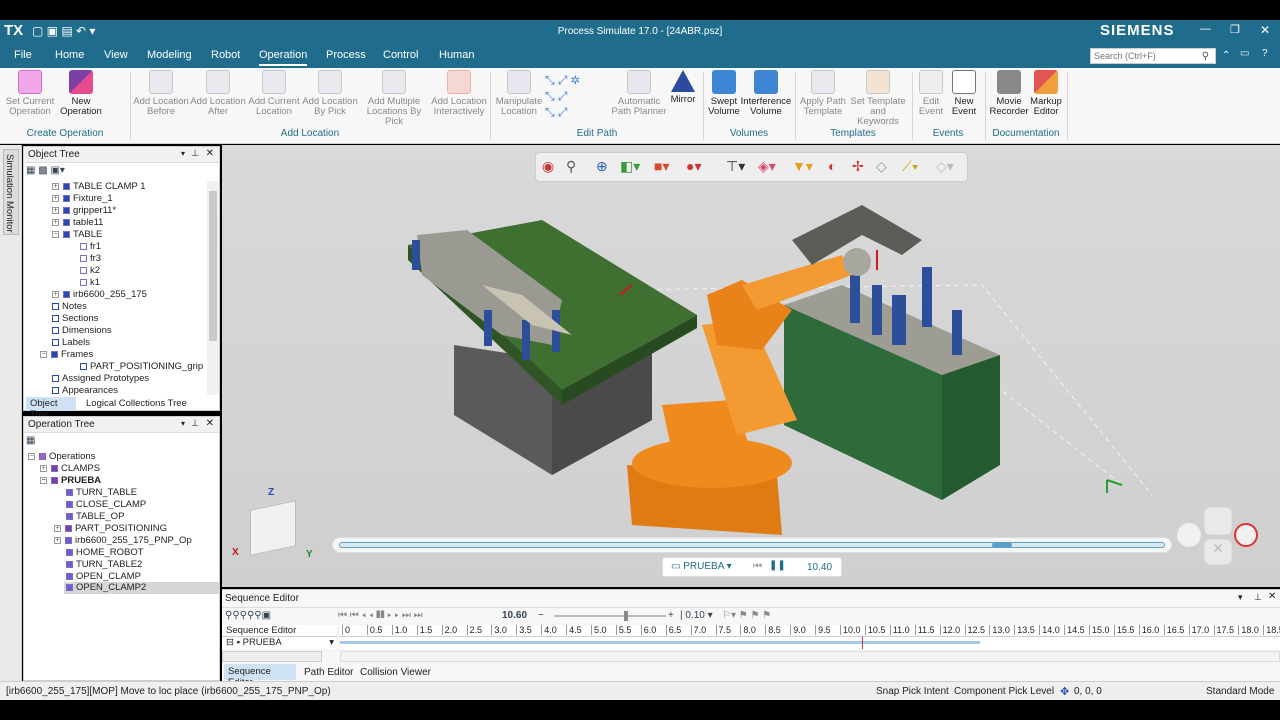  Describe the element at coordinates (75, 319) in the screenshot. I see `tree-item: Sections` at that location.